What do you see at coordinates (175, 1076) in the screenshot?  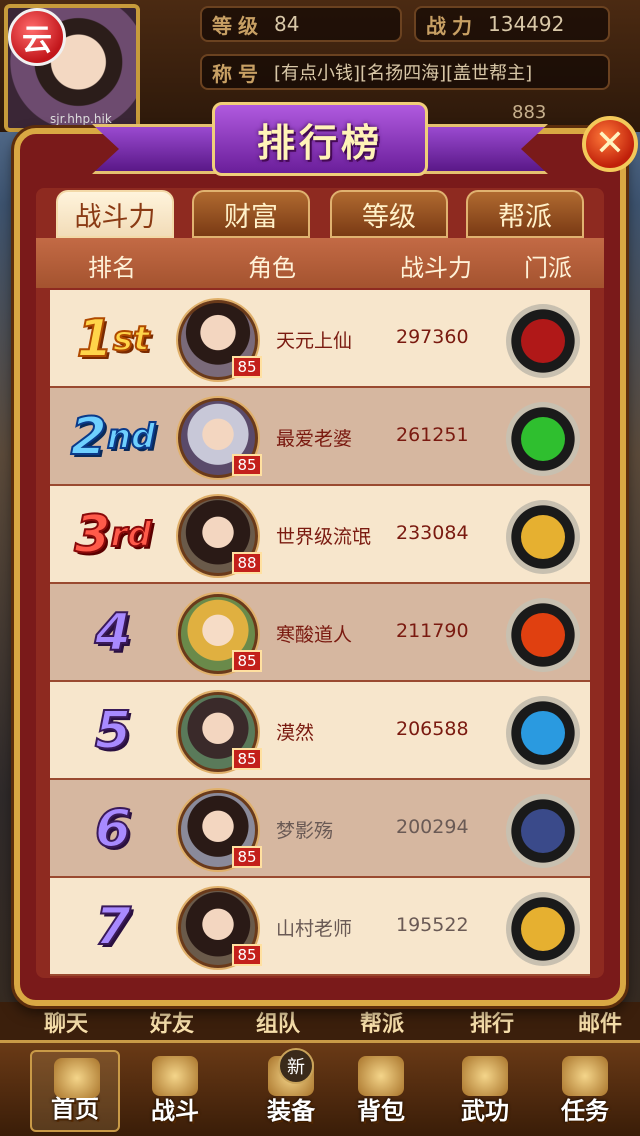 I see `battle-icon` at bounding box center [175, 1076].